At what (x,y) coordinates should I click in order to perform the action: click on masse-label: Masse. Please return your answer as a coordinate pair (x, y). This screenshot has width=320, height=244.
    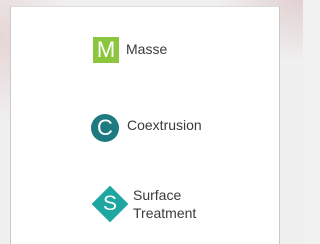
    Looking at the image, I should click on (147, 49).